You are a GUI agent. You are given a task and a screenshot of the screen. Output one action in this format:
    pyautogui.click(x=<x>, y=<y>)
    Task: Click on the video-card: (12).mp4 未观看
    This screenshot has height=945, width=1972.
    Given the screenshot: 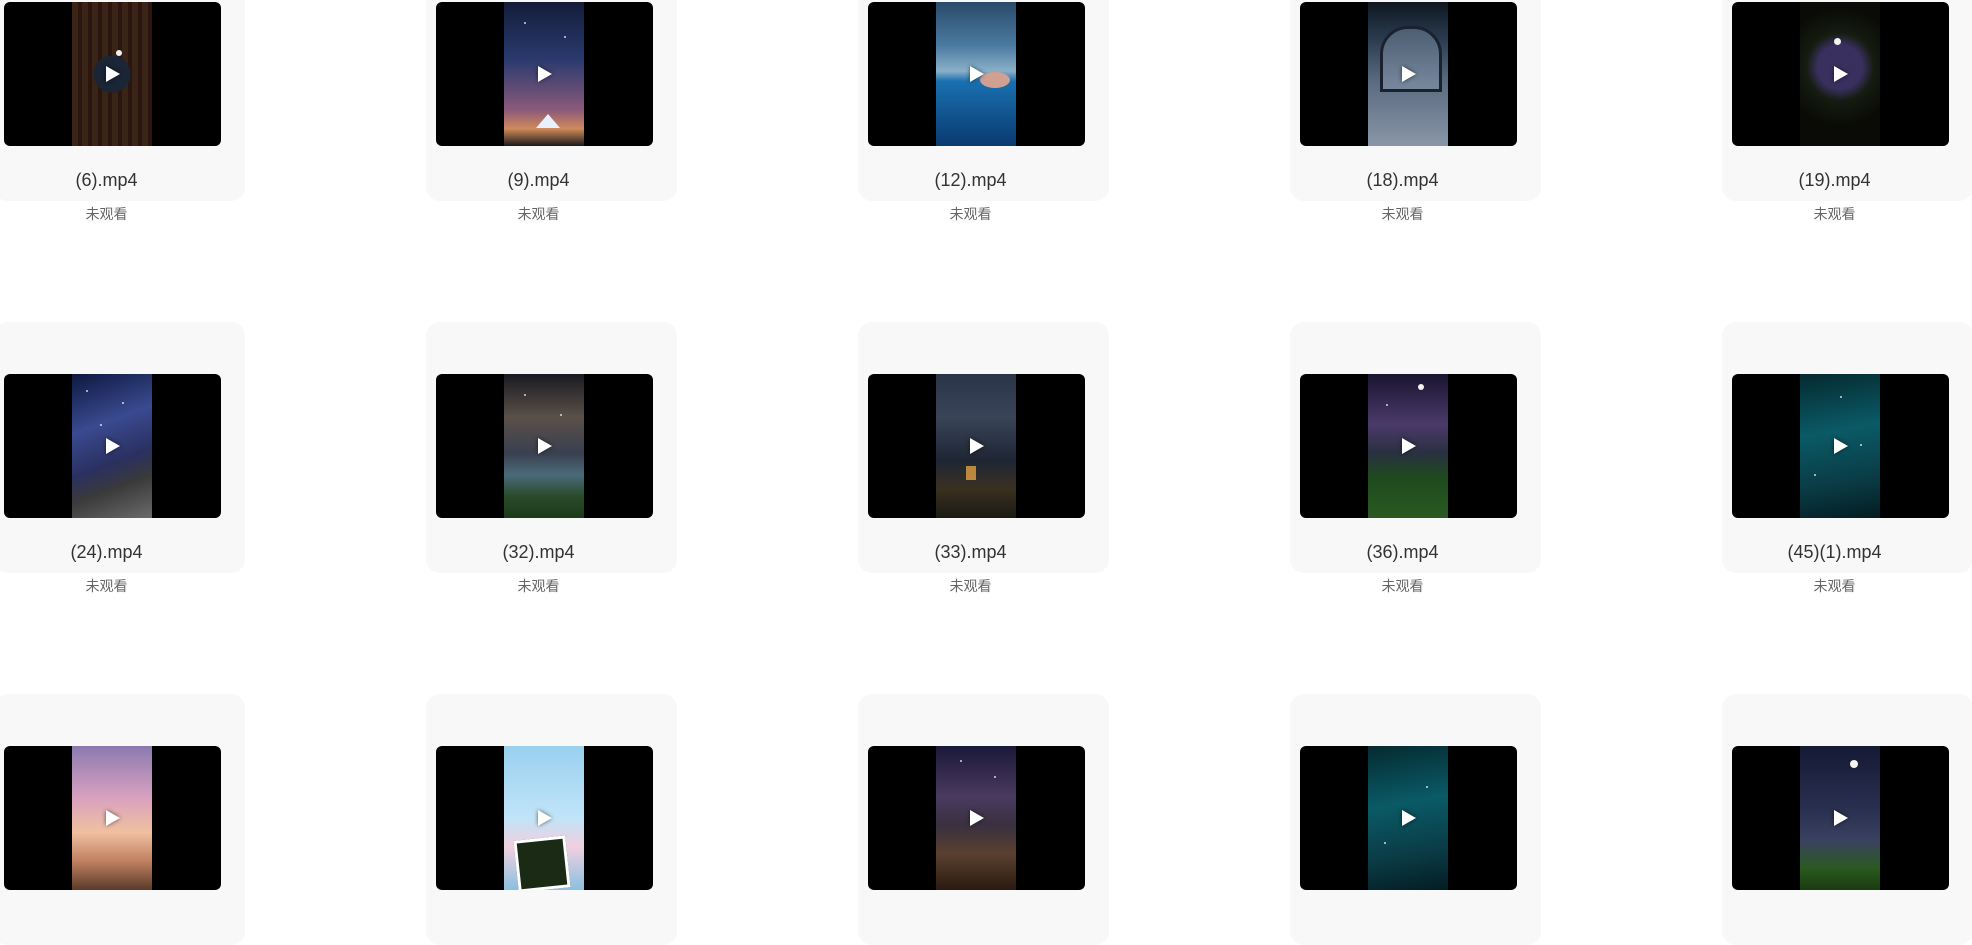 What is the action you would take?
    pyautogui.click(x=983, y=111)
    